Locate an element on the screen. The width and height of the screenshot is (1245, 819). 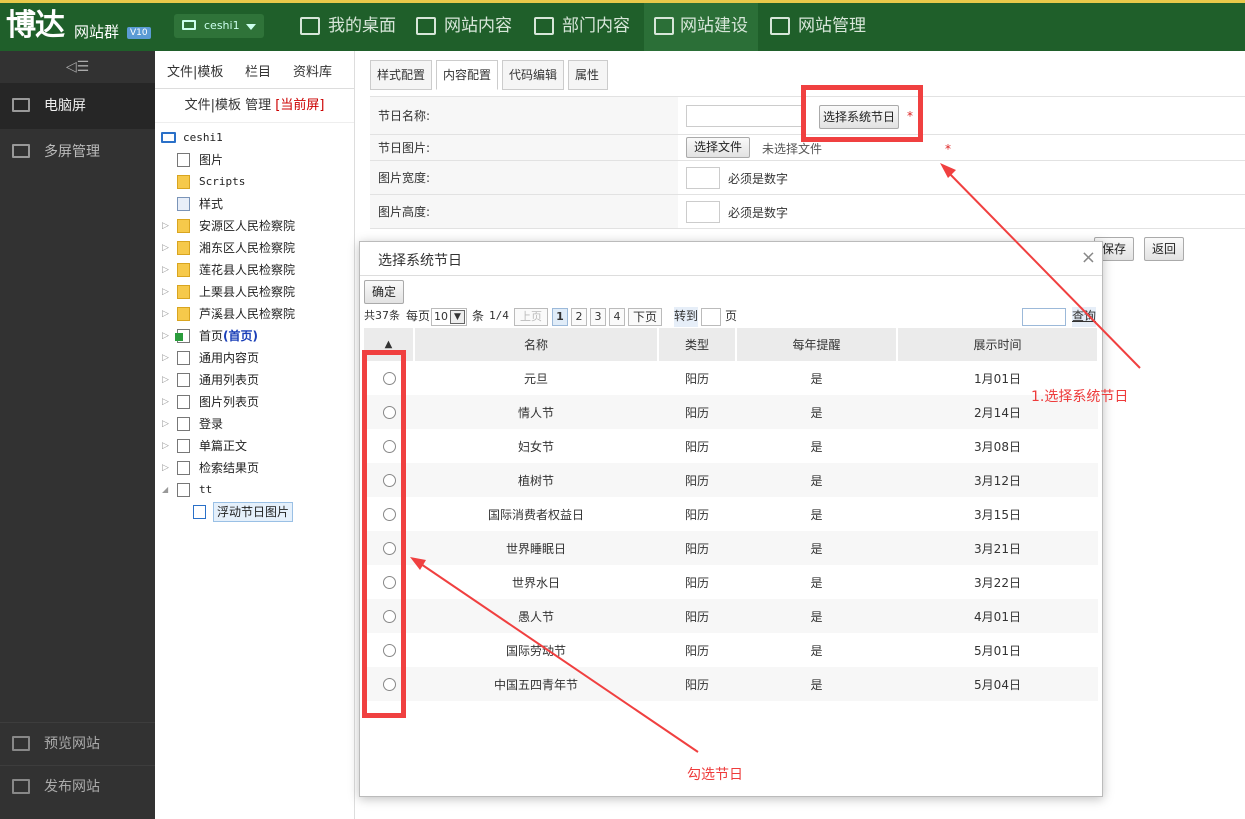
query-button: 查询 is located at coordinates (1084, 317).